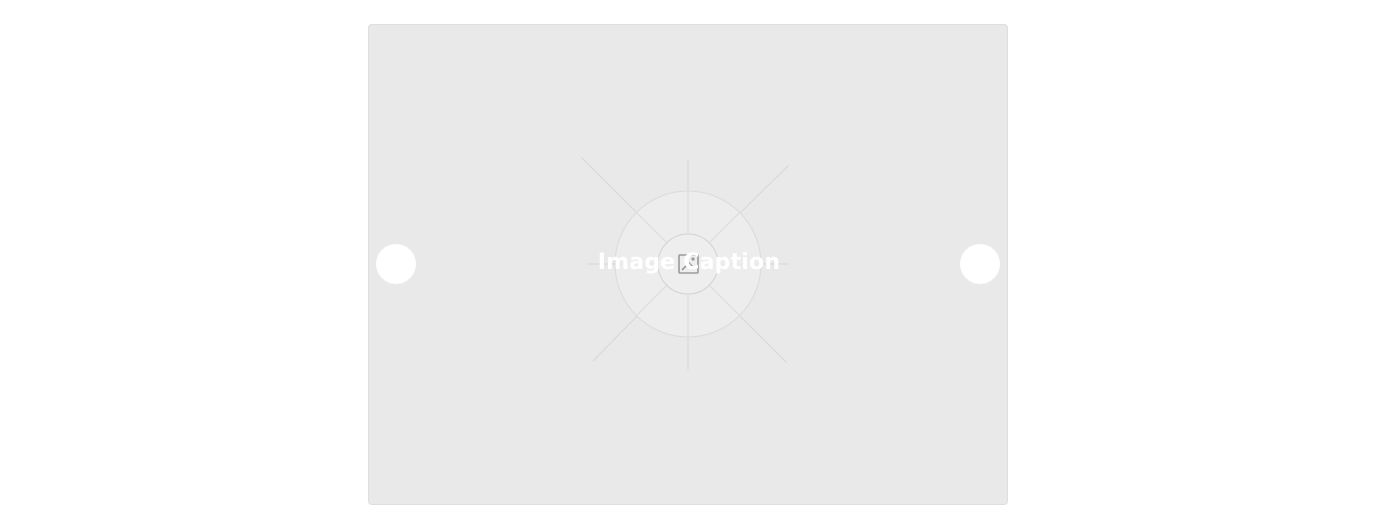  I want to click on next-slide-button, so click(980, 264).